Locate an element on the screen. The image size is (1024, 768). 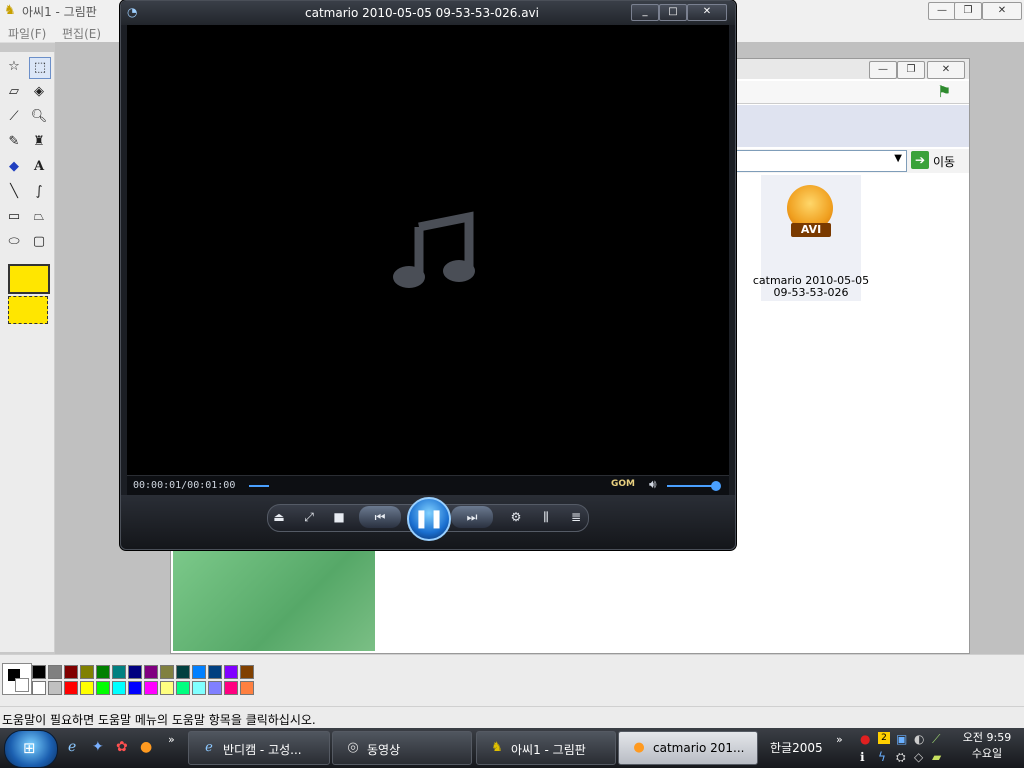
transparent-mode-icon is located at coordinates (28, 310).